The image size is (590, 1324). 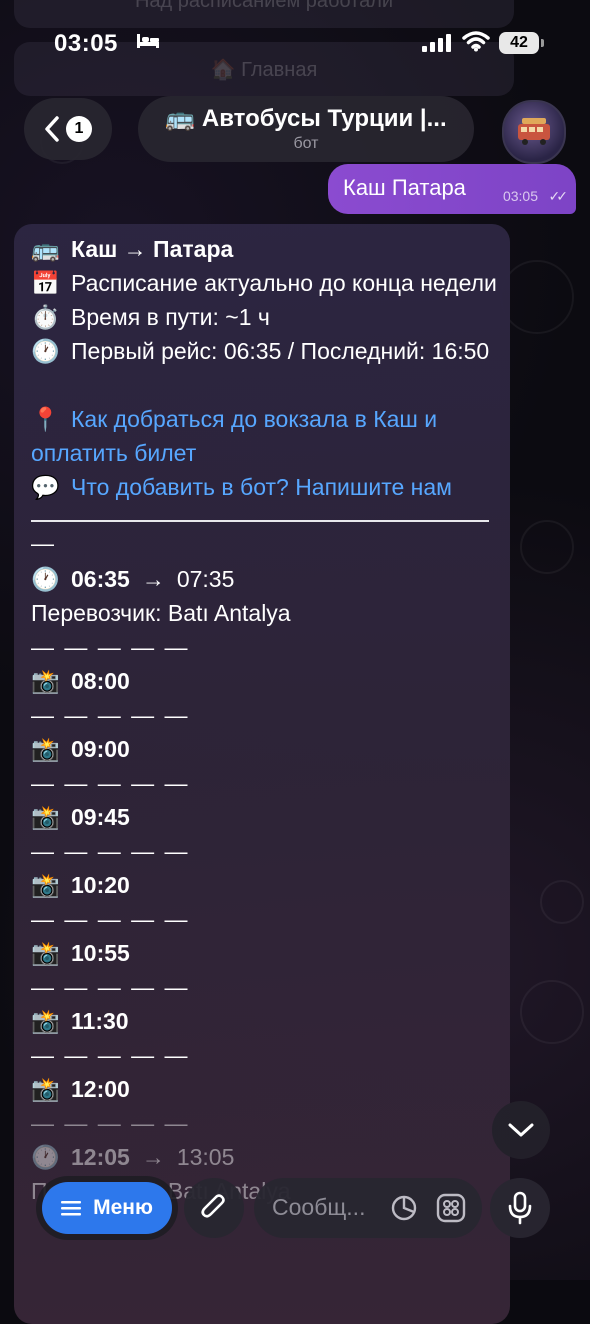 I want to click on trip-row: 📸 12:00, so click(x=266, y=1089).